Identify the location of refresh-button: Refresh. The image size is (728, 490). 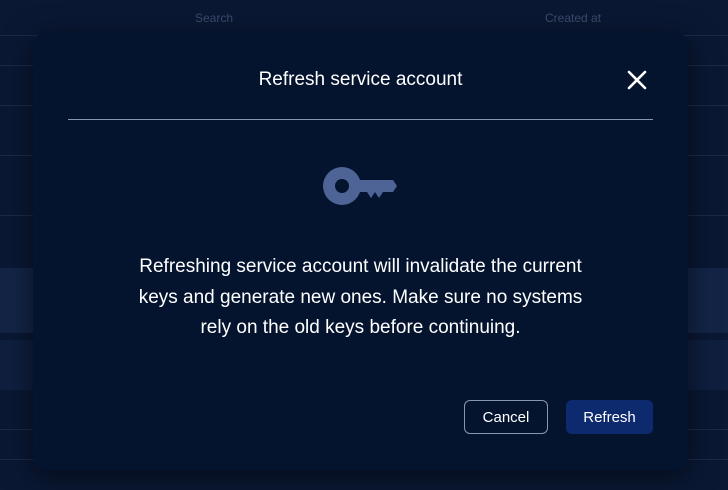
(609, 417).